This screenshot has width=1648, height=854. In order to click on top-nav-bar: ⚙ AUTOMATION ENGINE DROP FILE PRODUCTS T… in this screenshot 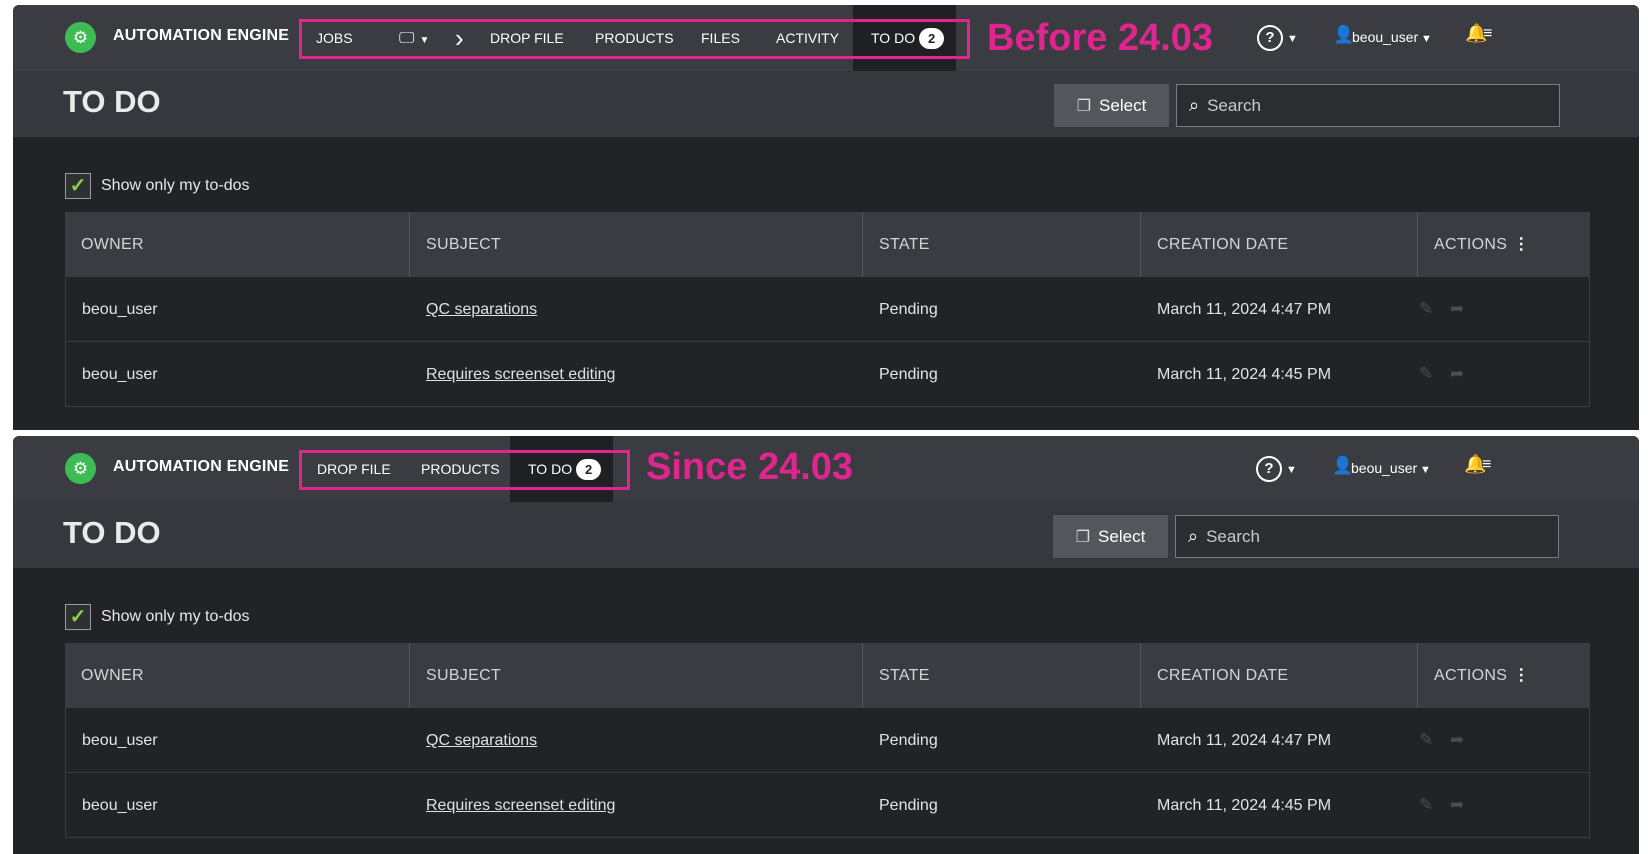, I will do `click(826, 469)`.